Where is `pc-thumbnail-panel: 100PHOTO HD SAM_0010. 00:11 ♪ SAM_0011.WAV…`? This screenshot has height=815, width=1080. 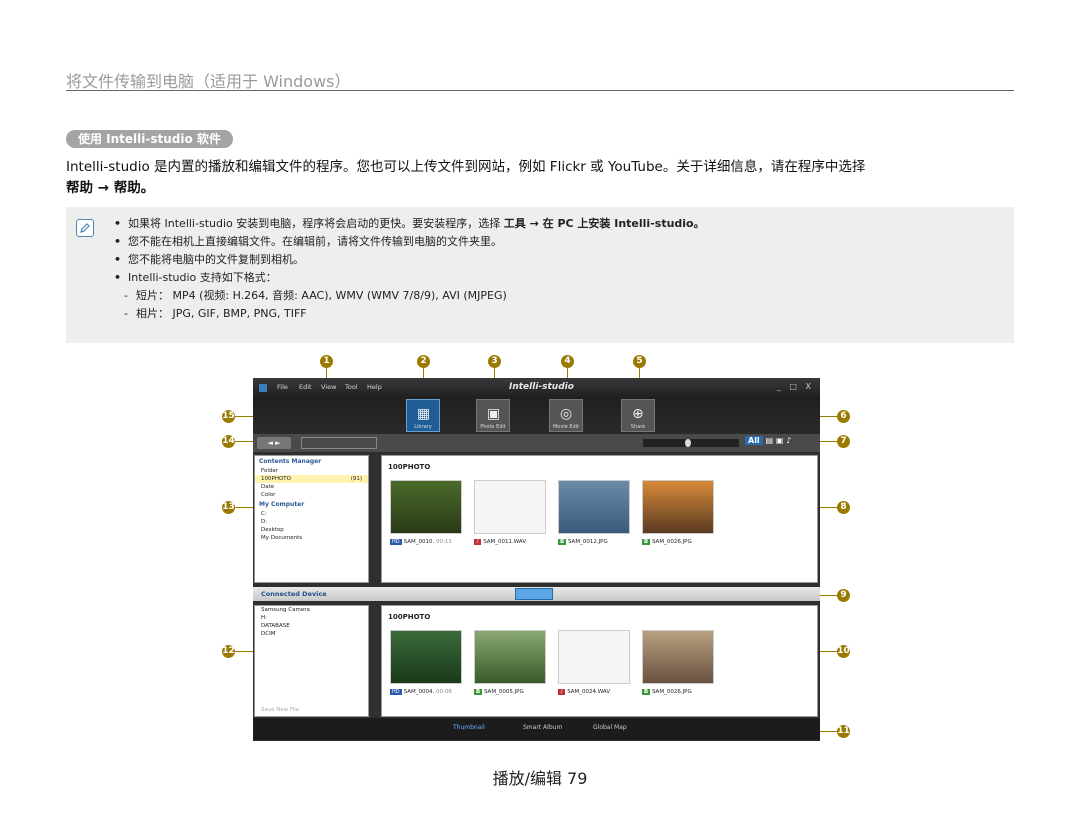 pc-thumbnail-panel: 100PHOTO HD SAM_0010. 00:11 ♪ SAM_0011.WAV… is located at coordinates (599, 519).